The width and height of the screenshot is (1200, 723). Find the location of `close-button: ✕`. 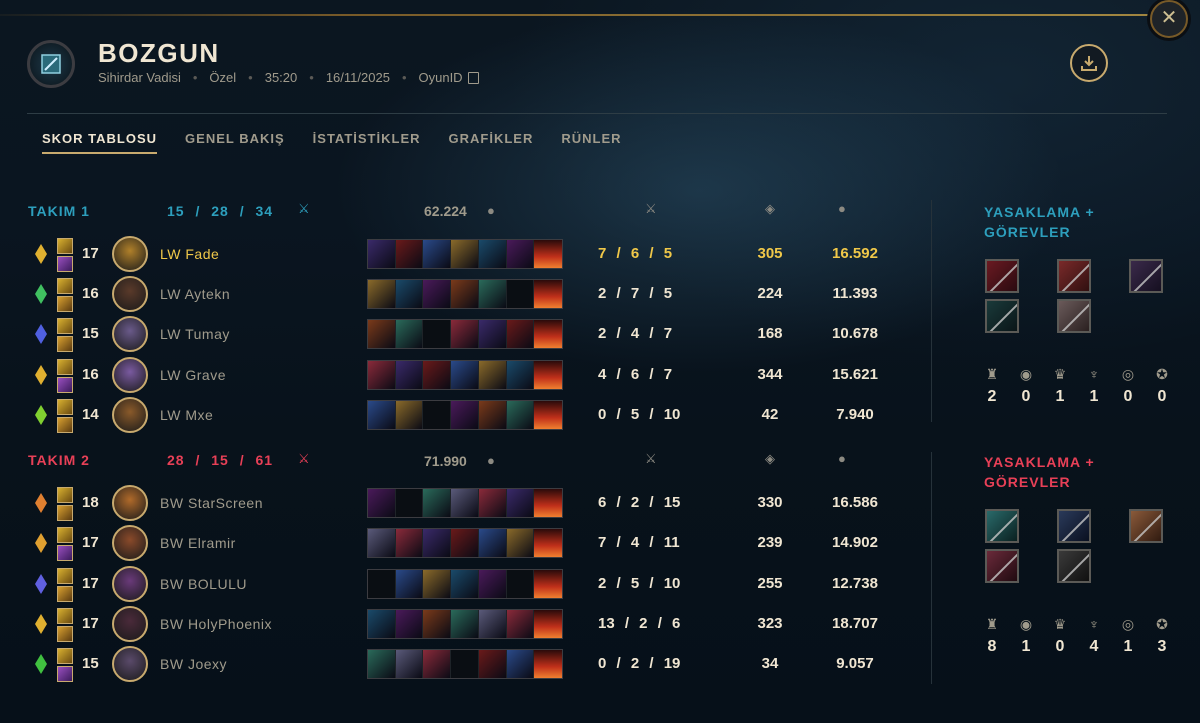

close-button: ✕ is located at coordinates (1169, 19).